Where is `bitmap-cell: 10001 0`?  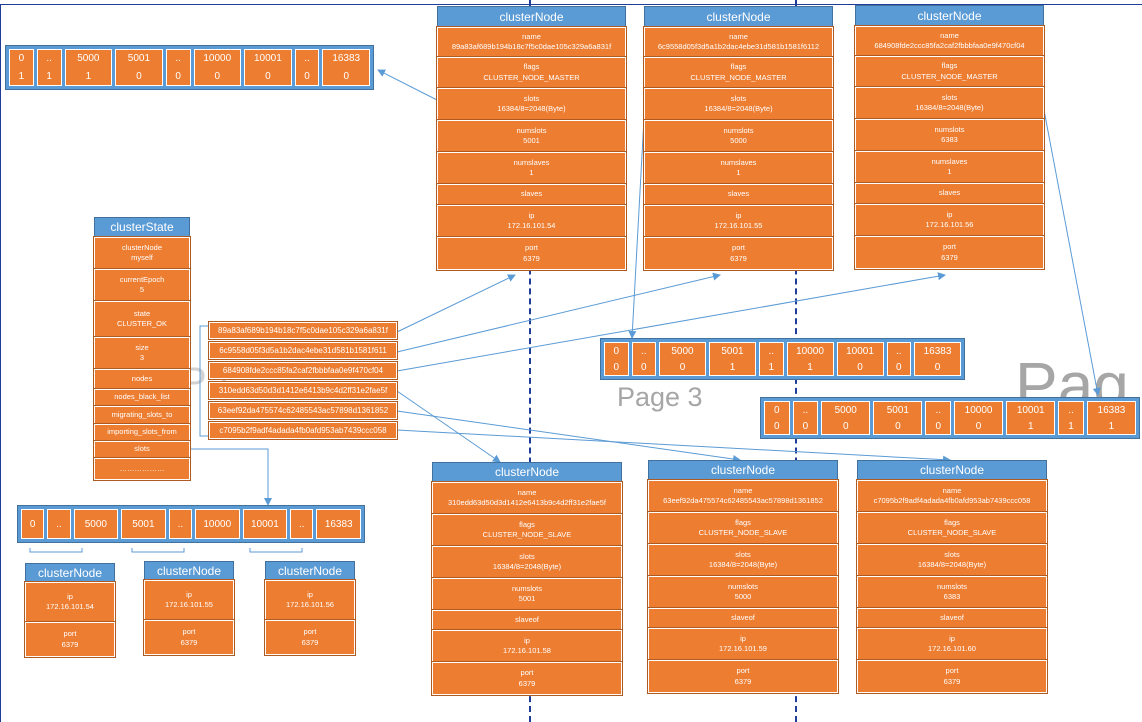
bitmap-cell: 10001 0 is located at coordinates (860, 359).